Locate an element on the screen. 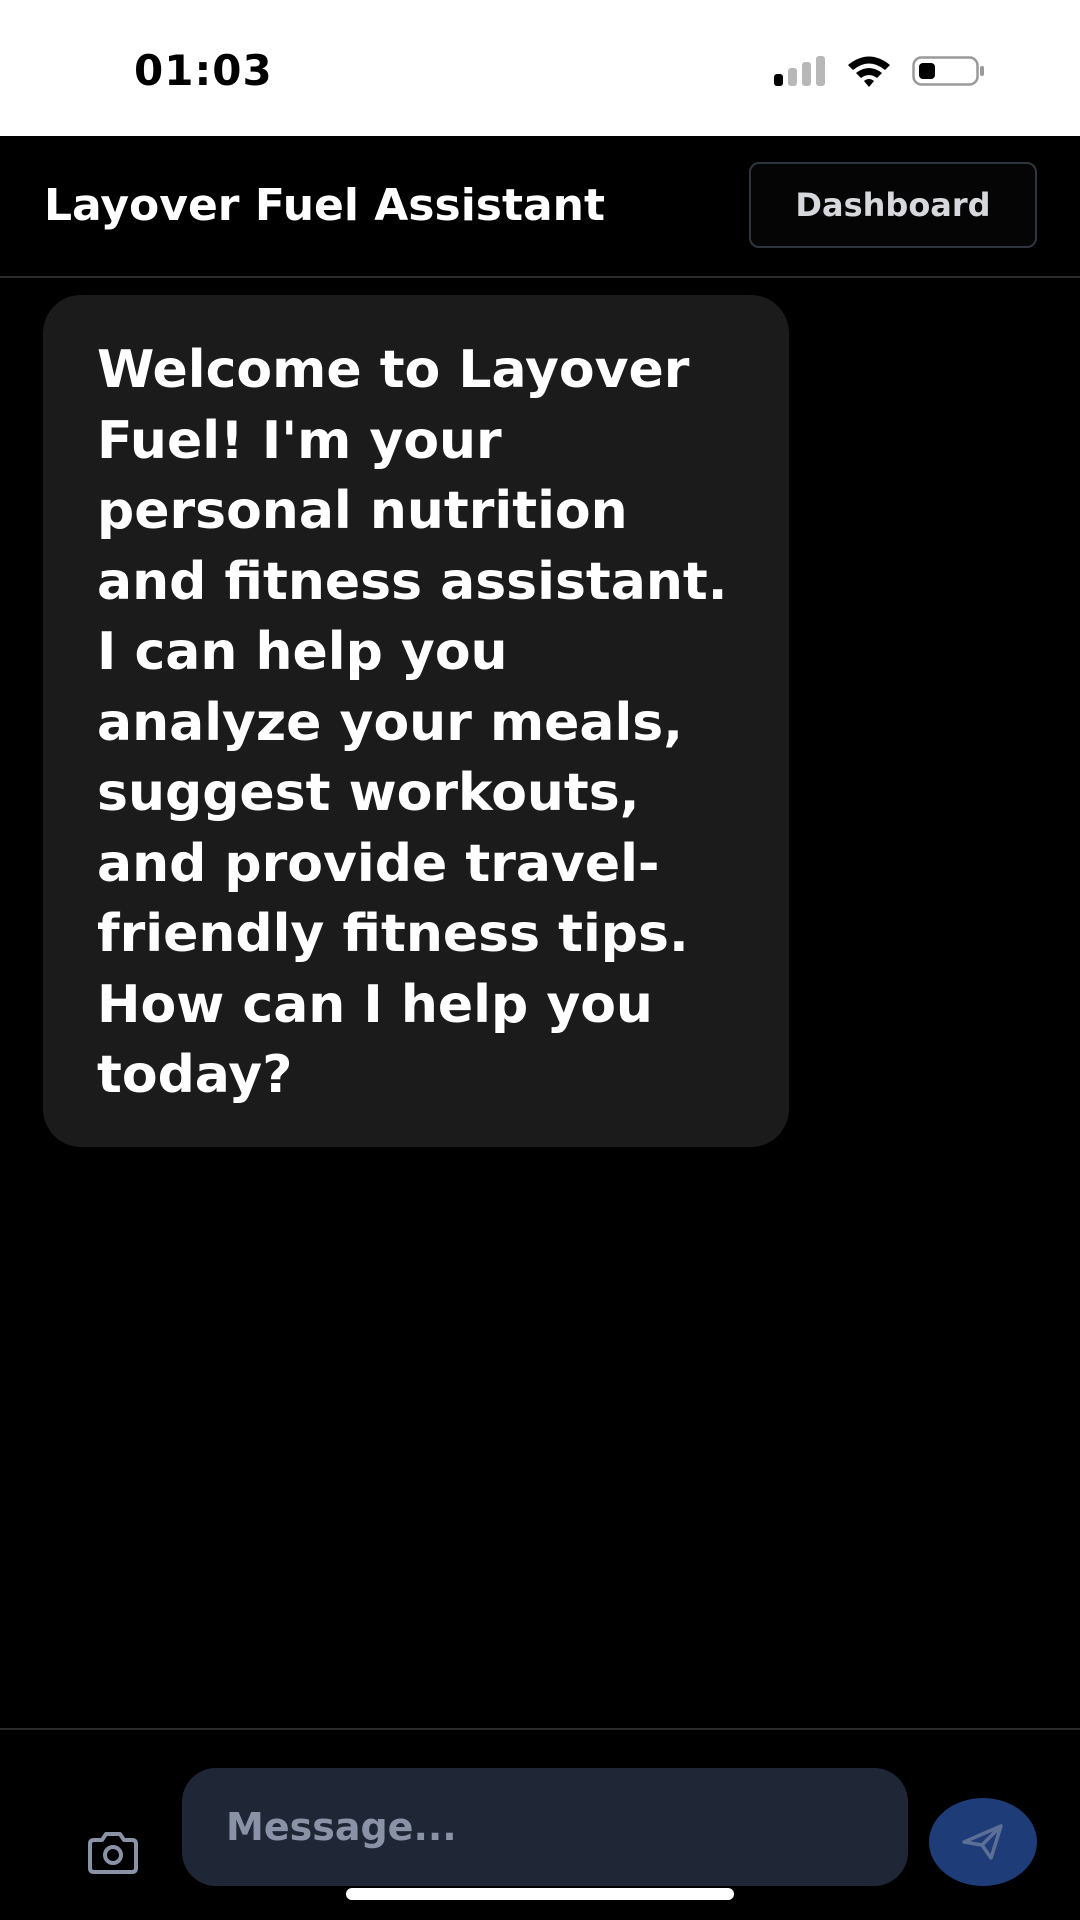 The image size is (1080, 1920). battery-icon is located at coordinates (948, 71).